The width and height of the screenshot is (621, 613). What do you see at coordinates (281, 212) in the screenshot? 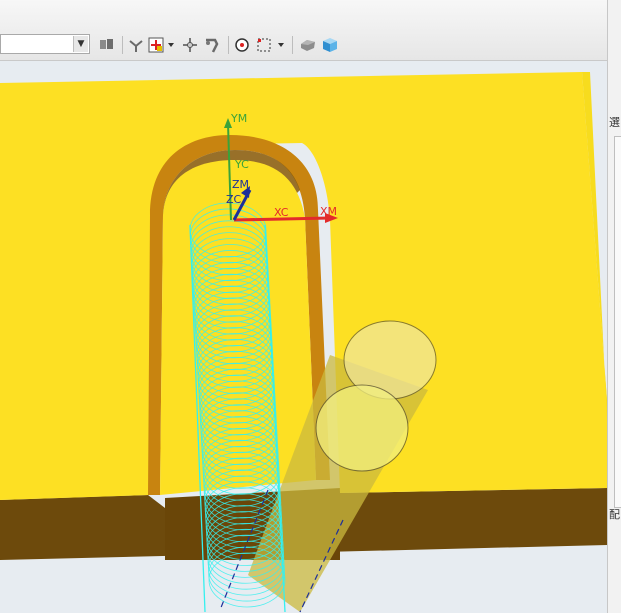
I see `axis-label-xc: XC` at bounding box center [281, 212].